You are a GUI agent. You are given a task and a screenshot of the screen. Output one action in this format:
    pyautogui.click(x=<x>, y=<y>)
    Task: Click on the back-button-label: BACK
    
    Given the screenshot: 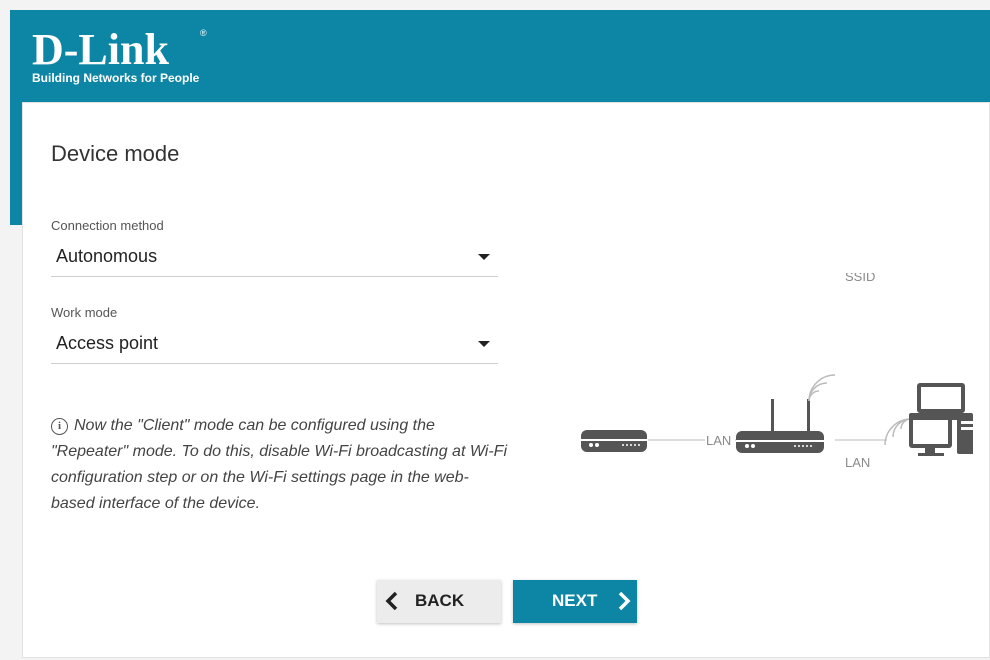 What is the action you would take?
    pyautogui.click(x=440, y=600)
    